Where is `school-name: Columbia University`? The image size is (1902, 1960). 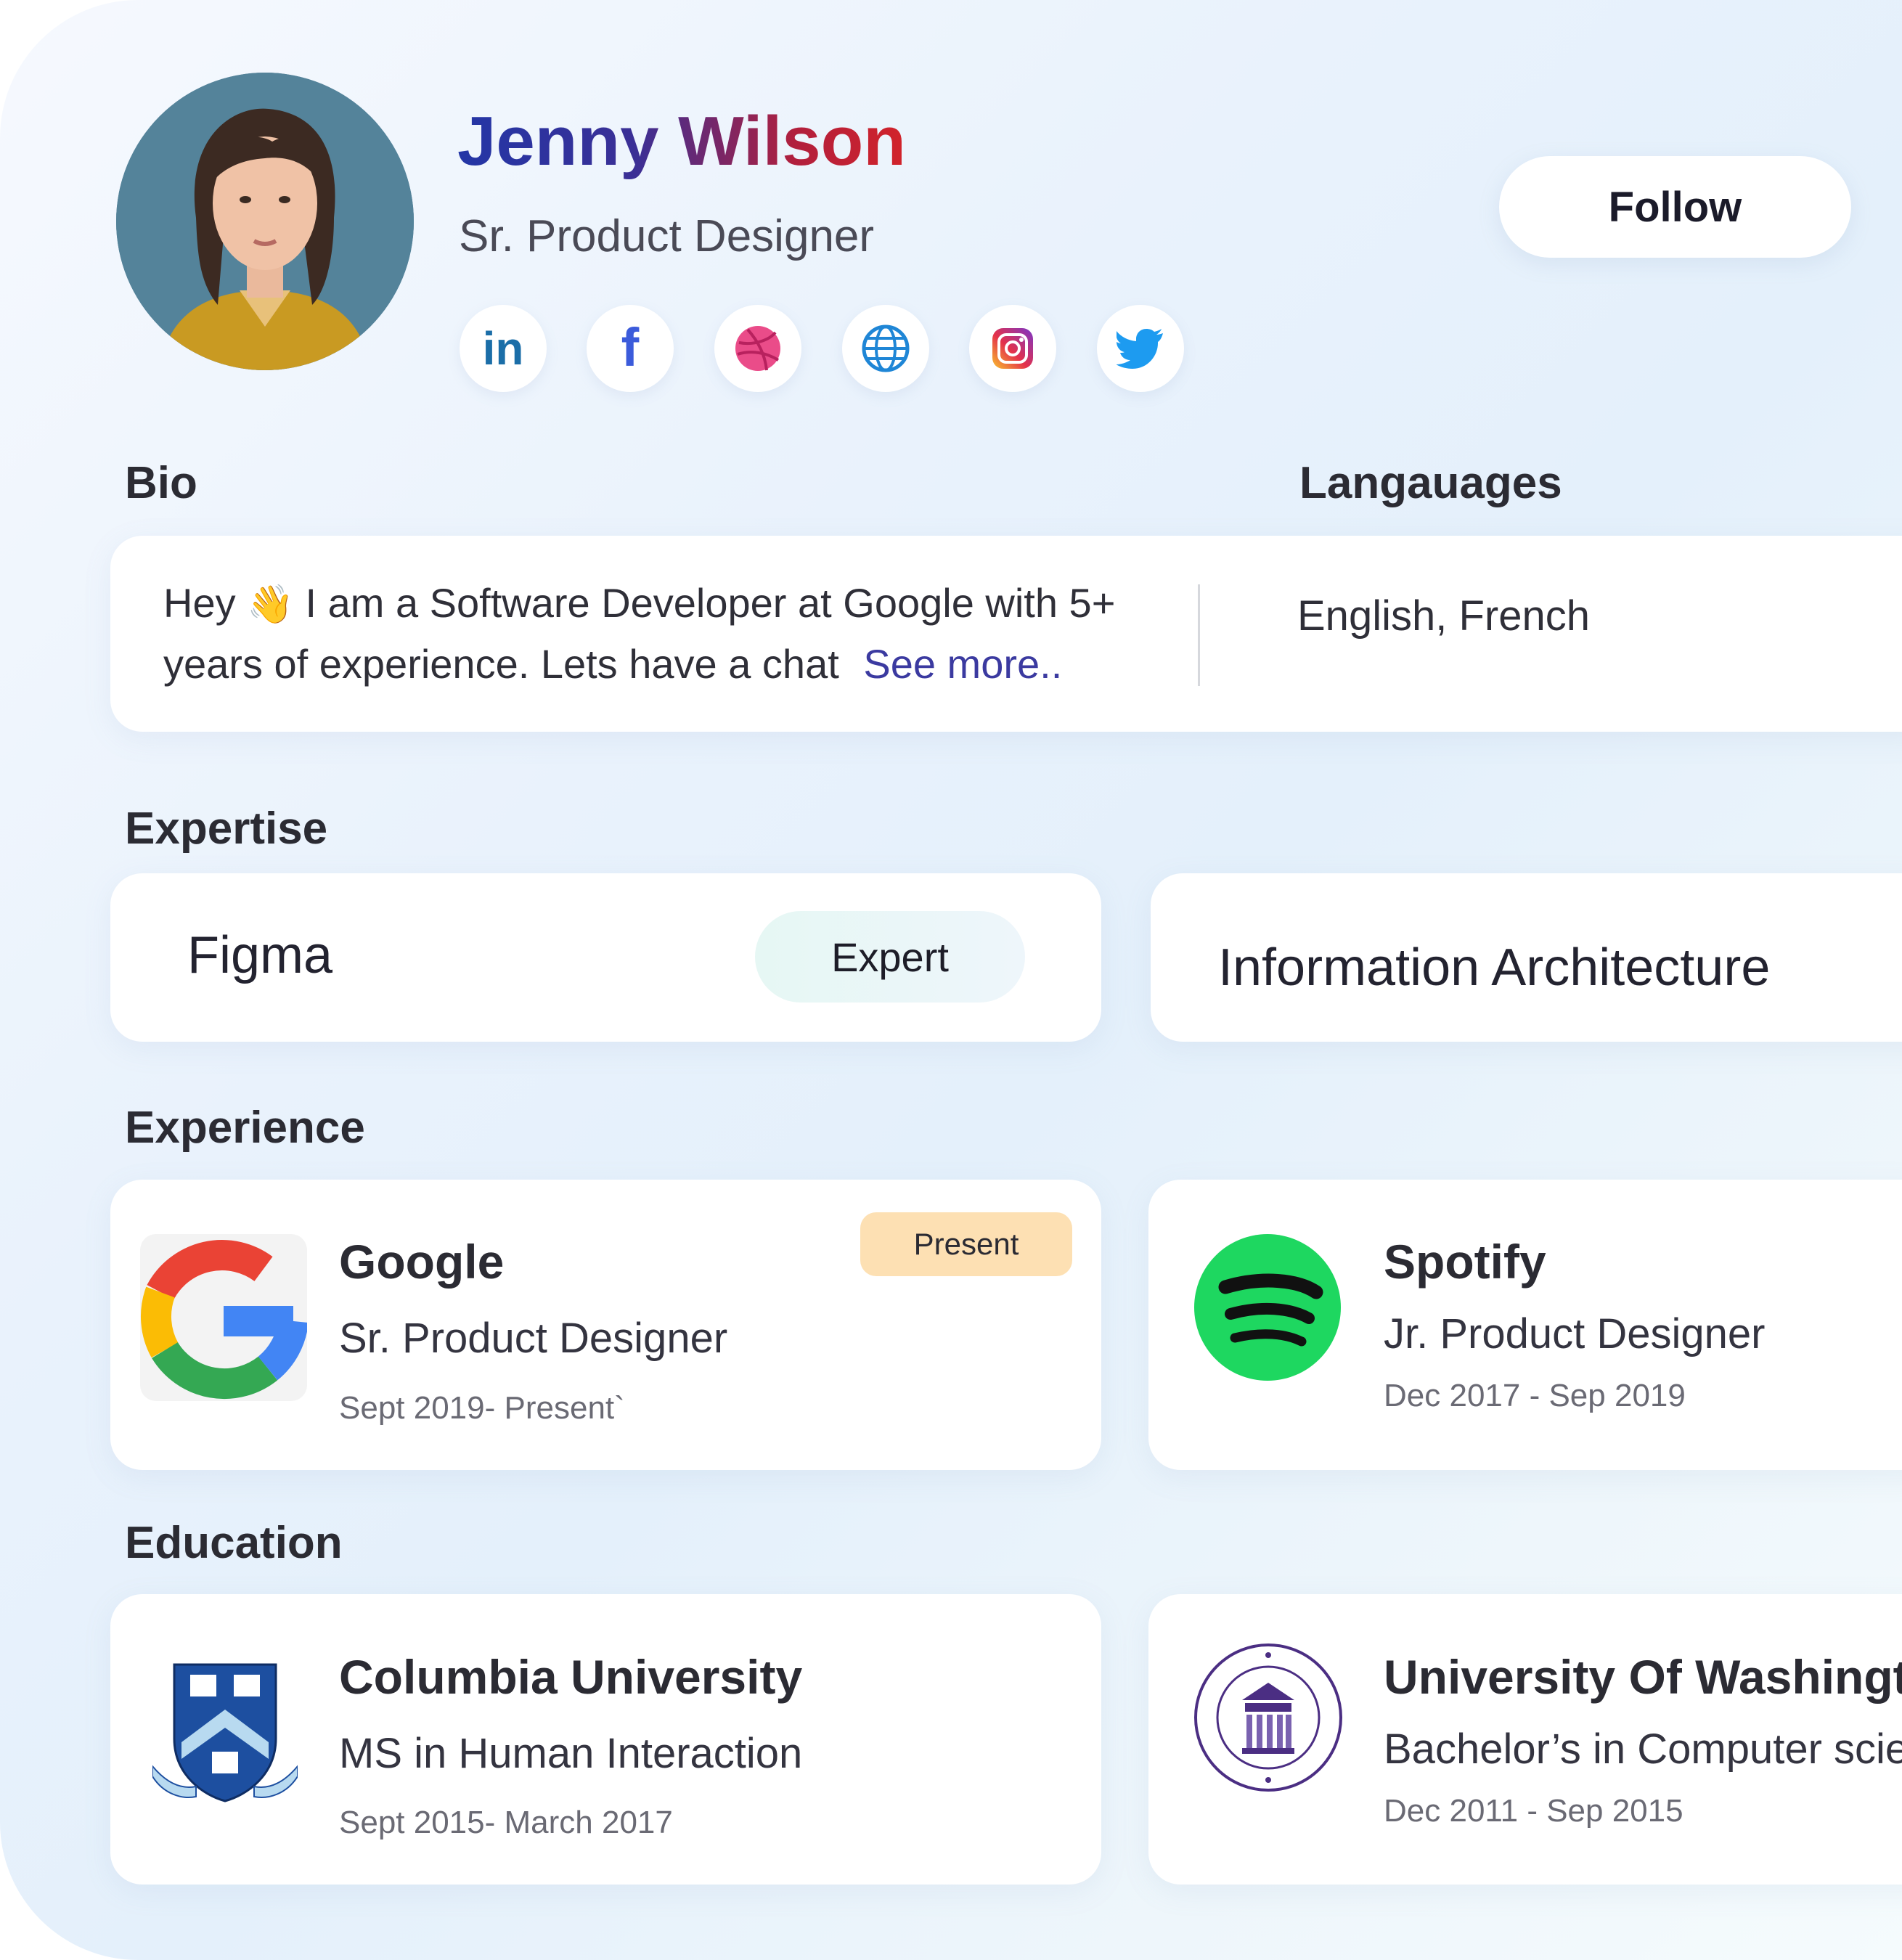
school-name: Columbia University is located at coordinates (571, 1677).